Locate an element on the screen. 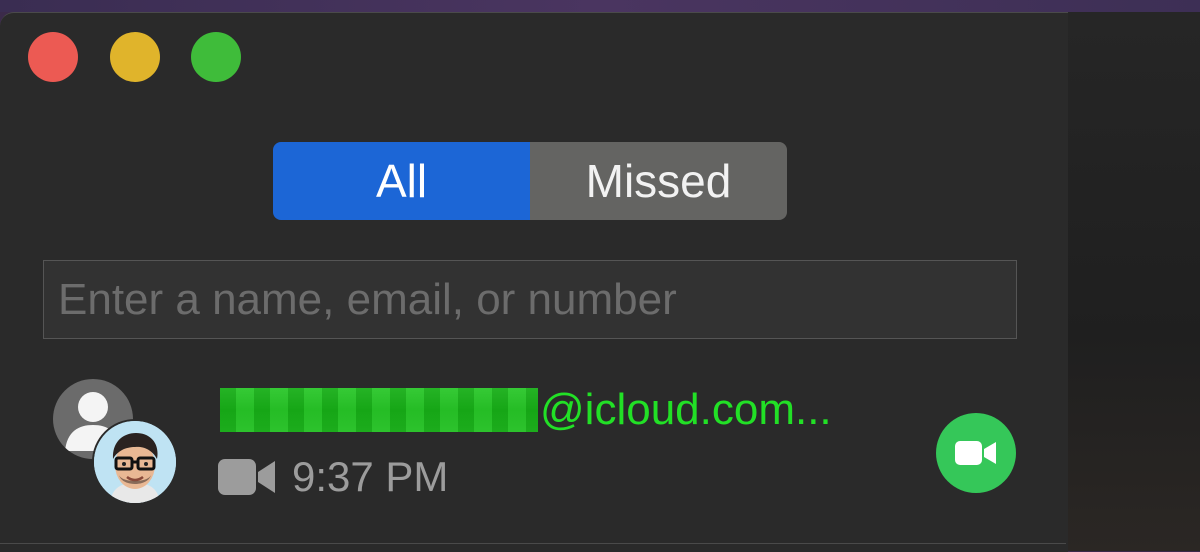 This screenshot has width=1200, height=552. call-details: 9:37 PM is located at coordinates (333, 477).